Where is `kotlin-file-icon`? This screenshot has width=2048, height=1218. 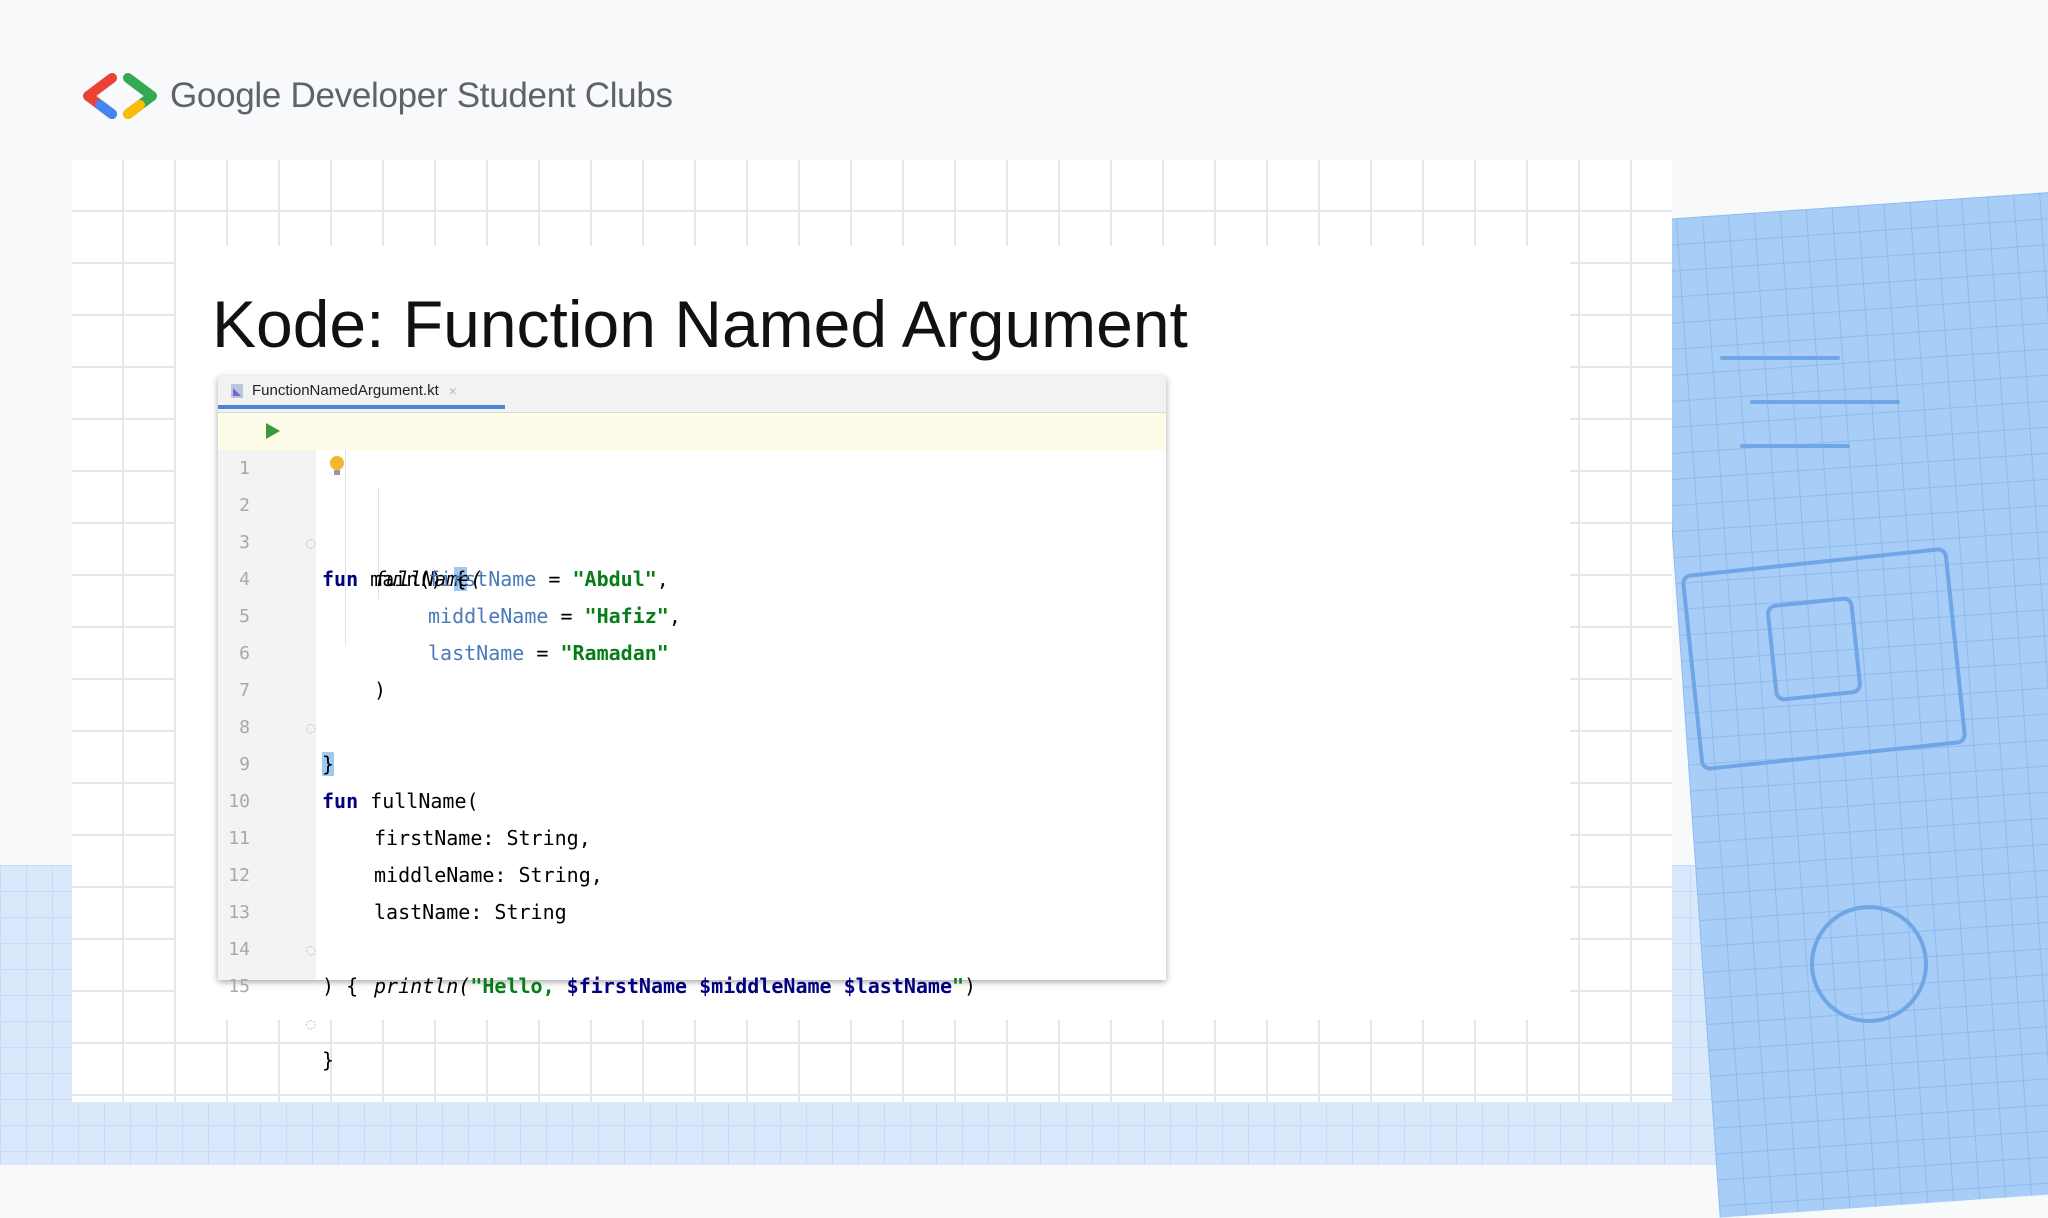 kotlin-file-icon is located at coordinates (237, 390).